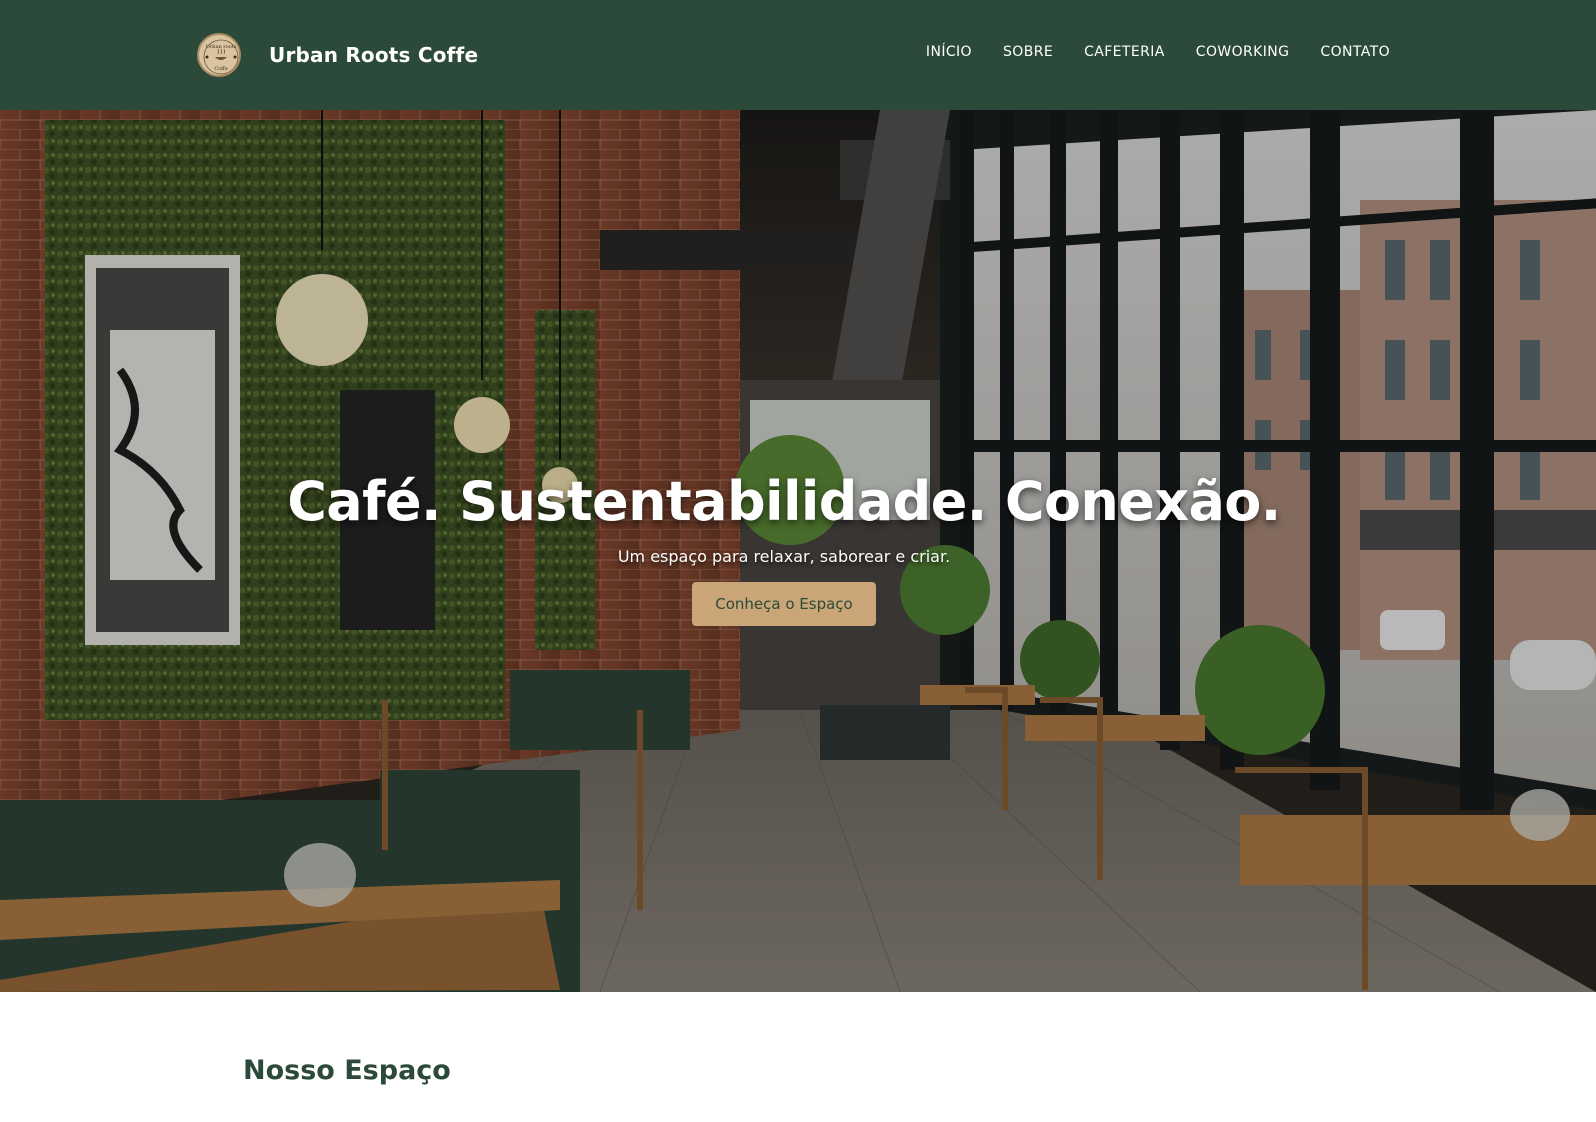 This screenshot has height=1122, width=1596. Describe the element at coordinates (784, 501) in the screenshot. I see `hero-title: Café. Sustentabilidade. Conexão.` at that location.